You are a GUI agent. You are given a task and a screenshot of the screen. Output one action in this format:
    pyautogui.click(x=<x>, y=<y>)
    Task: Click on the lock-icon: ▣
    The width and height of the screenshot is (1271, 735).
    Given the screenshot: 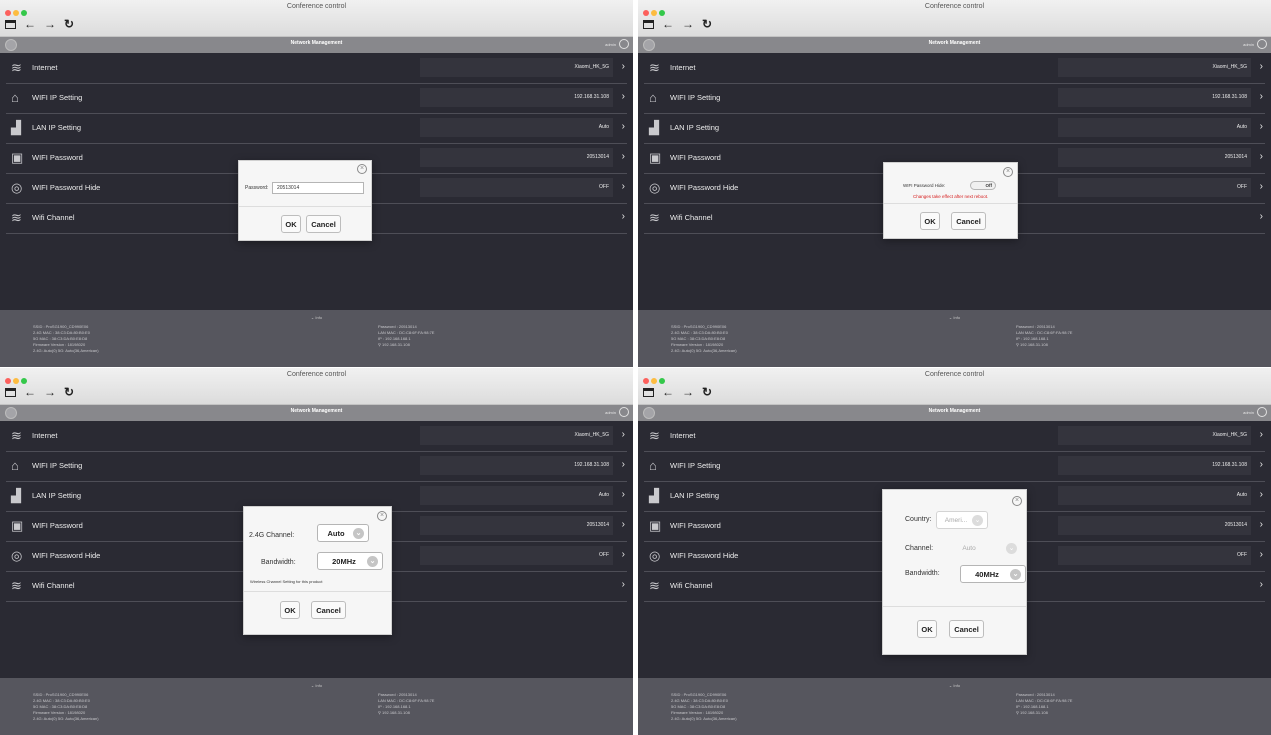 What is the action you would take?
    pyautogui.click(x=655, y=157)
    